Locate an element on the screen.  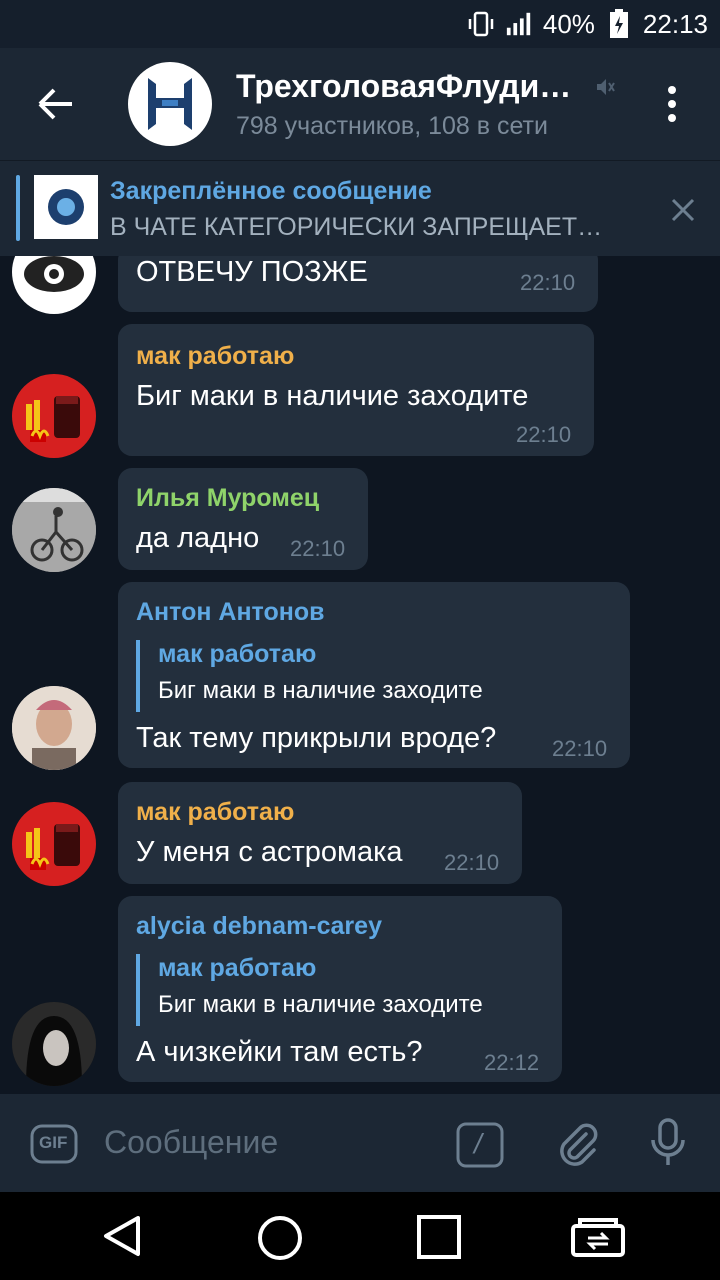
home-nav-icon is located at coordinates (280, 1240).